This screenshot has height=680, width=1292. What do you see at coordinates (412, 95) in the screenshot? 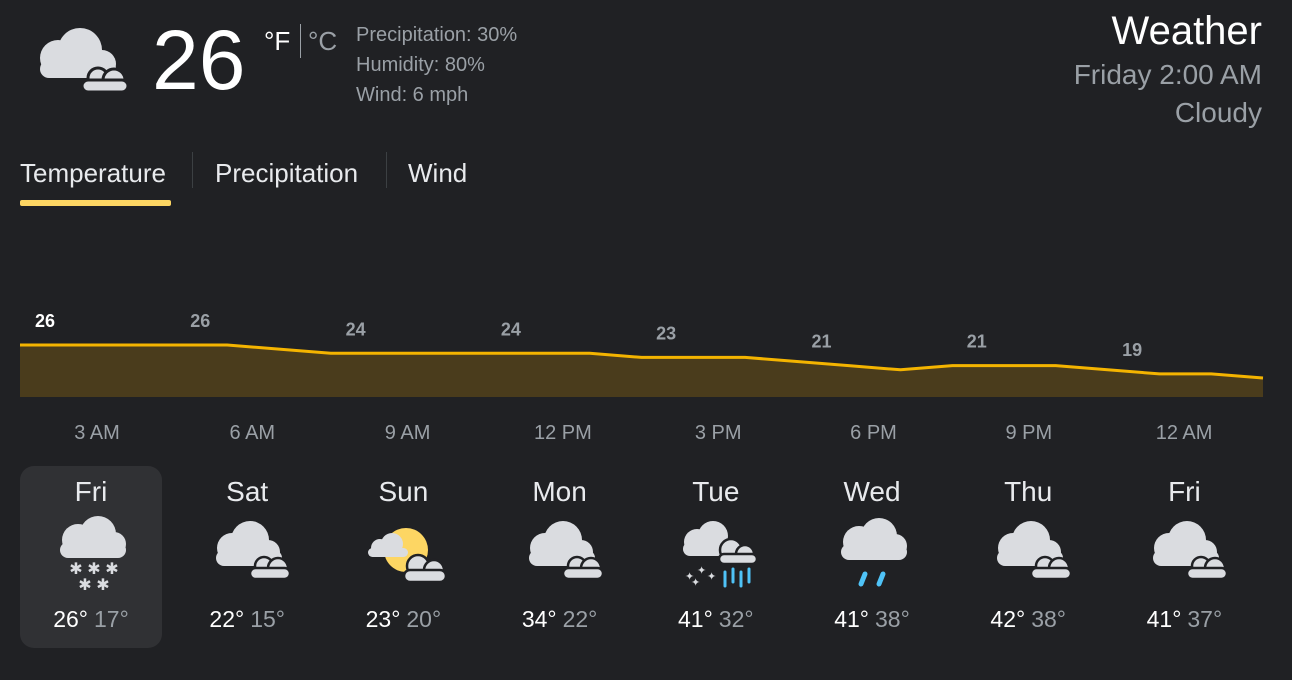
I see `wind-text: Wind: 6 mph` at bounding box center [412, 95].